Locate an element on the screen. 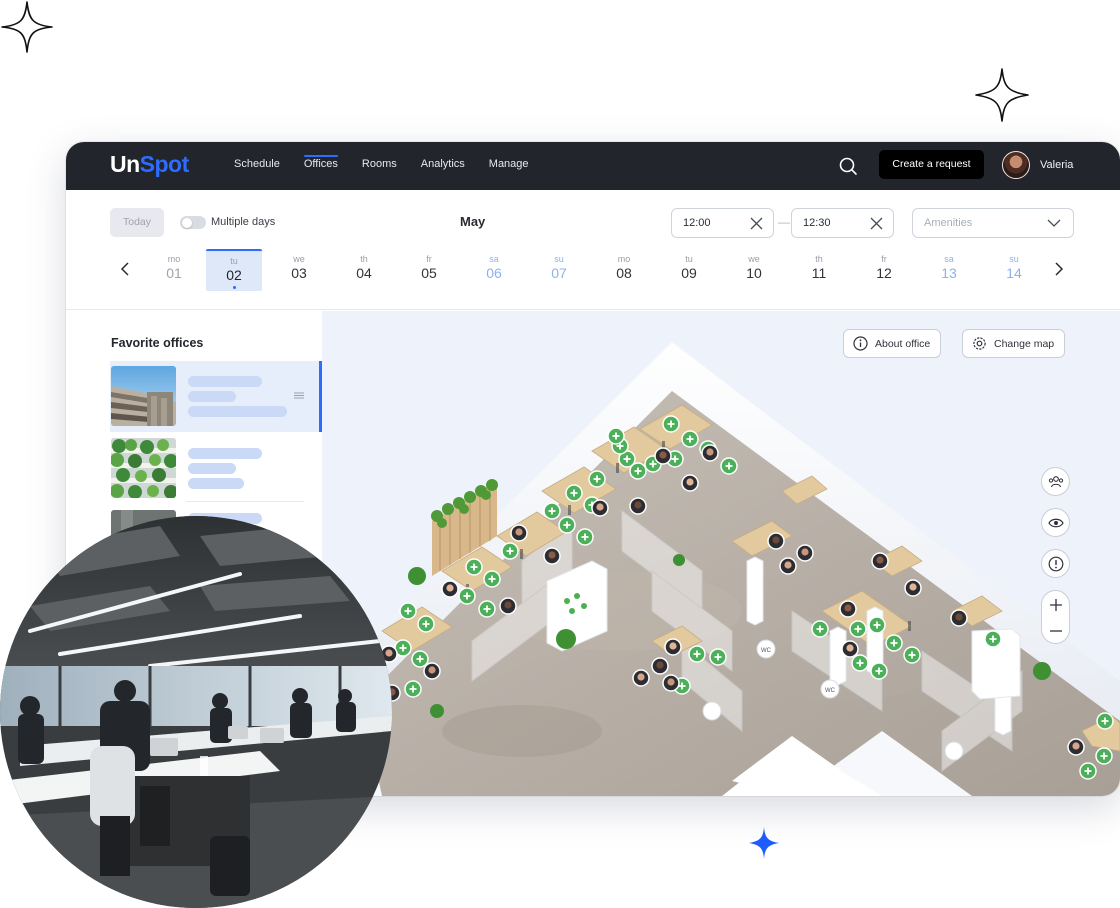  change-map-button: Change map is located at coordinates (1014, 343).